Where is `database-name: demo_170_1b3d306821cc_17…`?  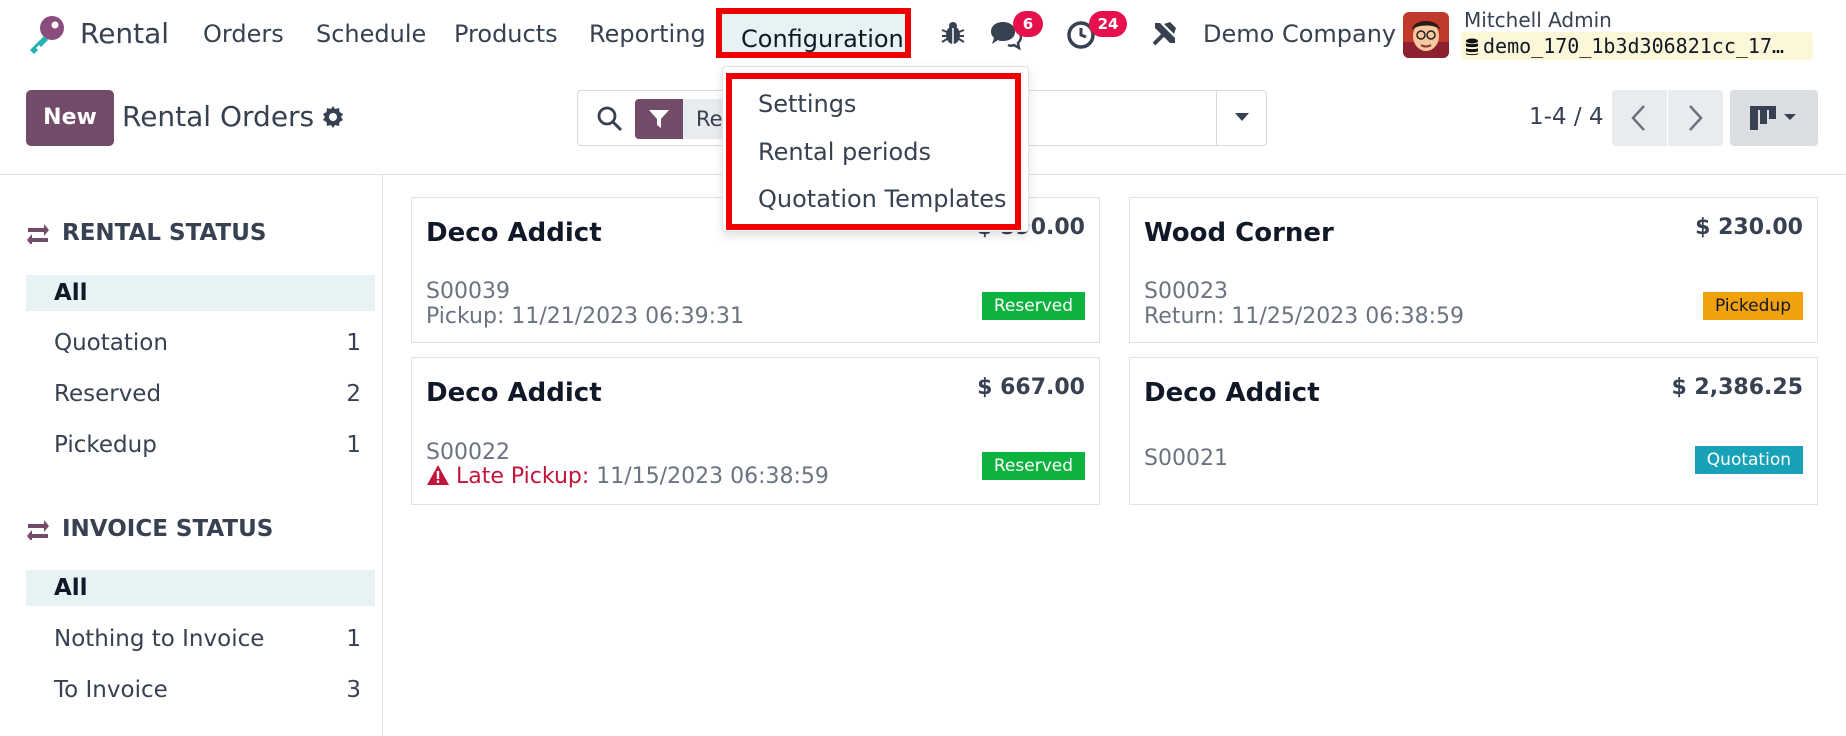
database-name: demo_170_1b3d306821cc_17… is located at coordinates (1634, 46).